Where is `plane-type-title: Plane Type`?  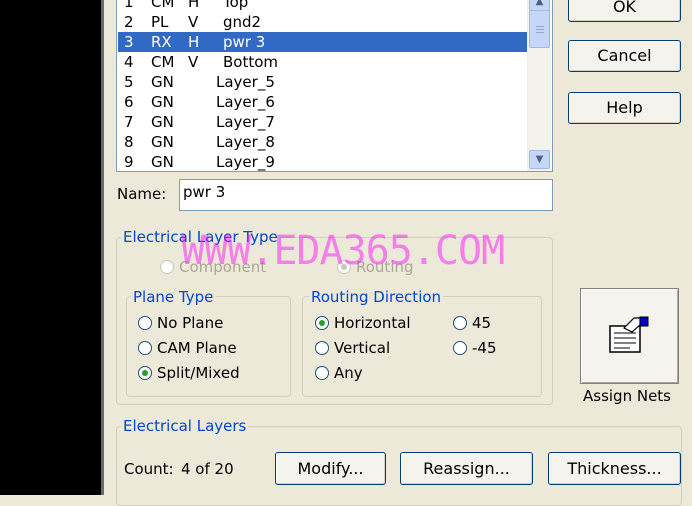 plane-type-title: Plane Type is located at coordinates (173, 297).